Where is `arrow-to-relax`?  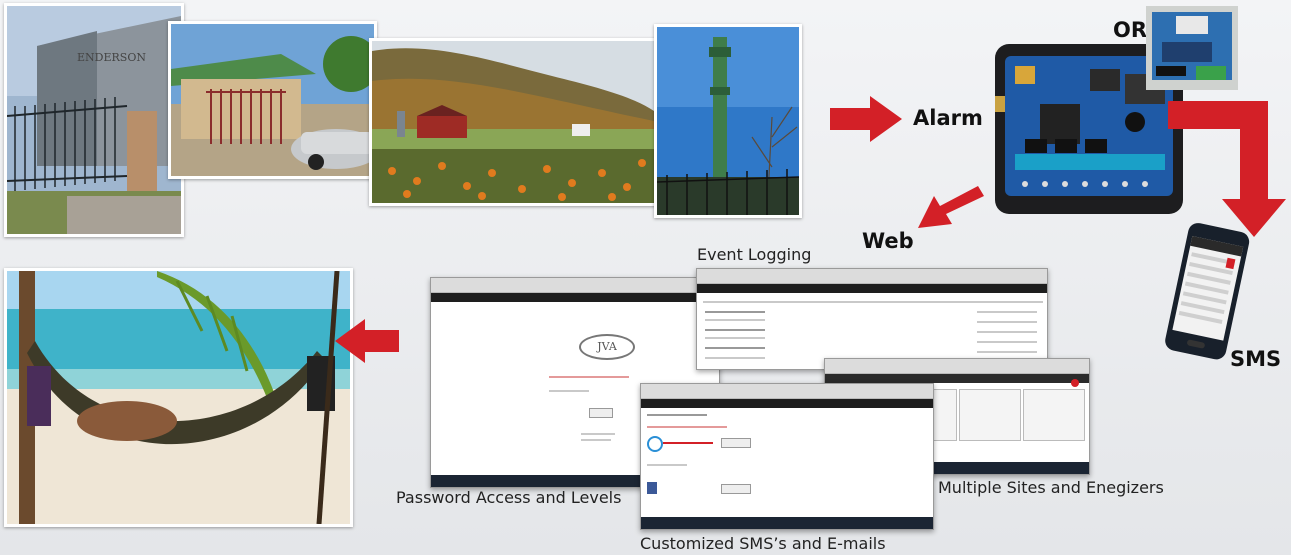
arrow-to-relax is located at coordinates (367, 341).